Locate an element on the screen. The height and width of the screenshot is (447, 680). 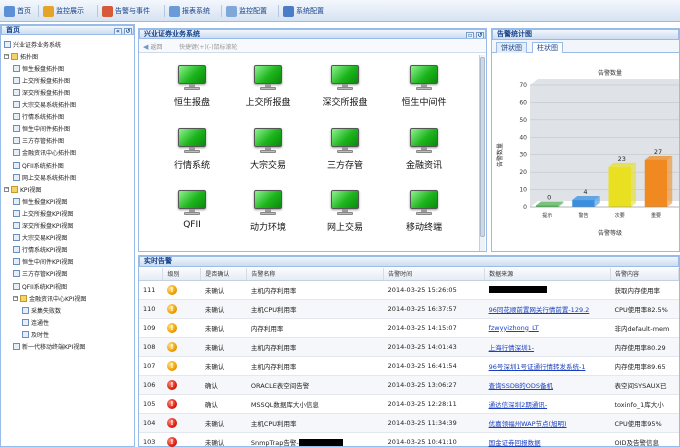
system-tile: 深交所报盘 is located at coordinates (345, 90).